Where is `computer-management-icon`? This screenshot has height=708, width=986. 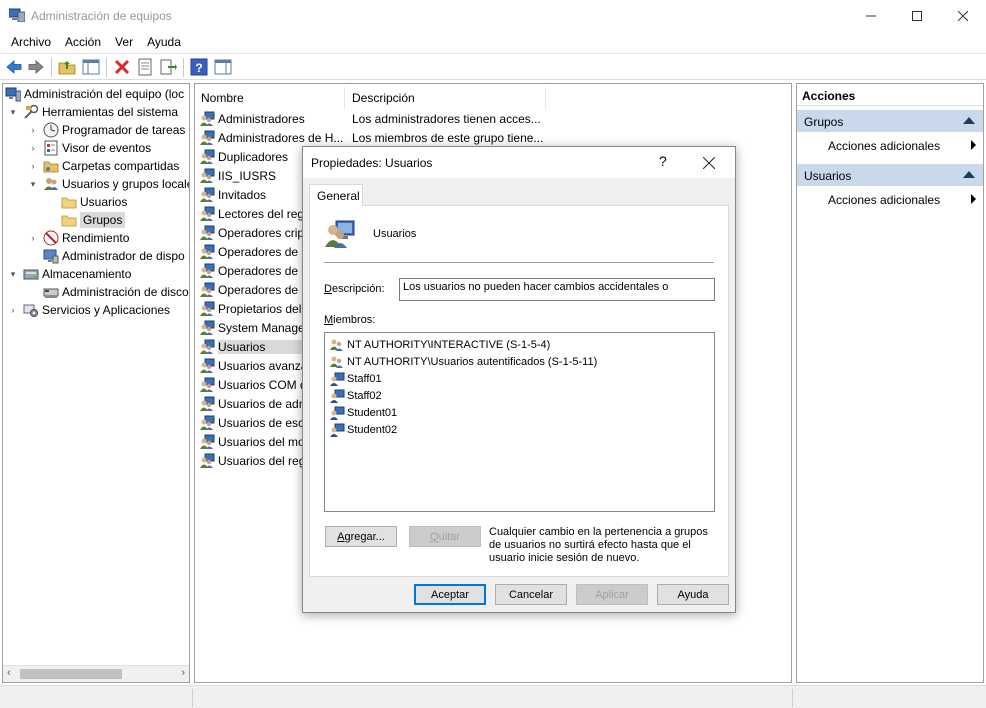
computer-management-icon is located at coordinates (17, 15).